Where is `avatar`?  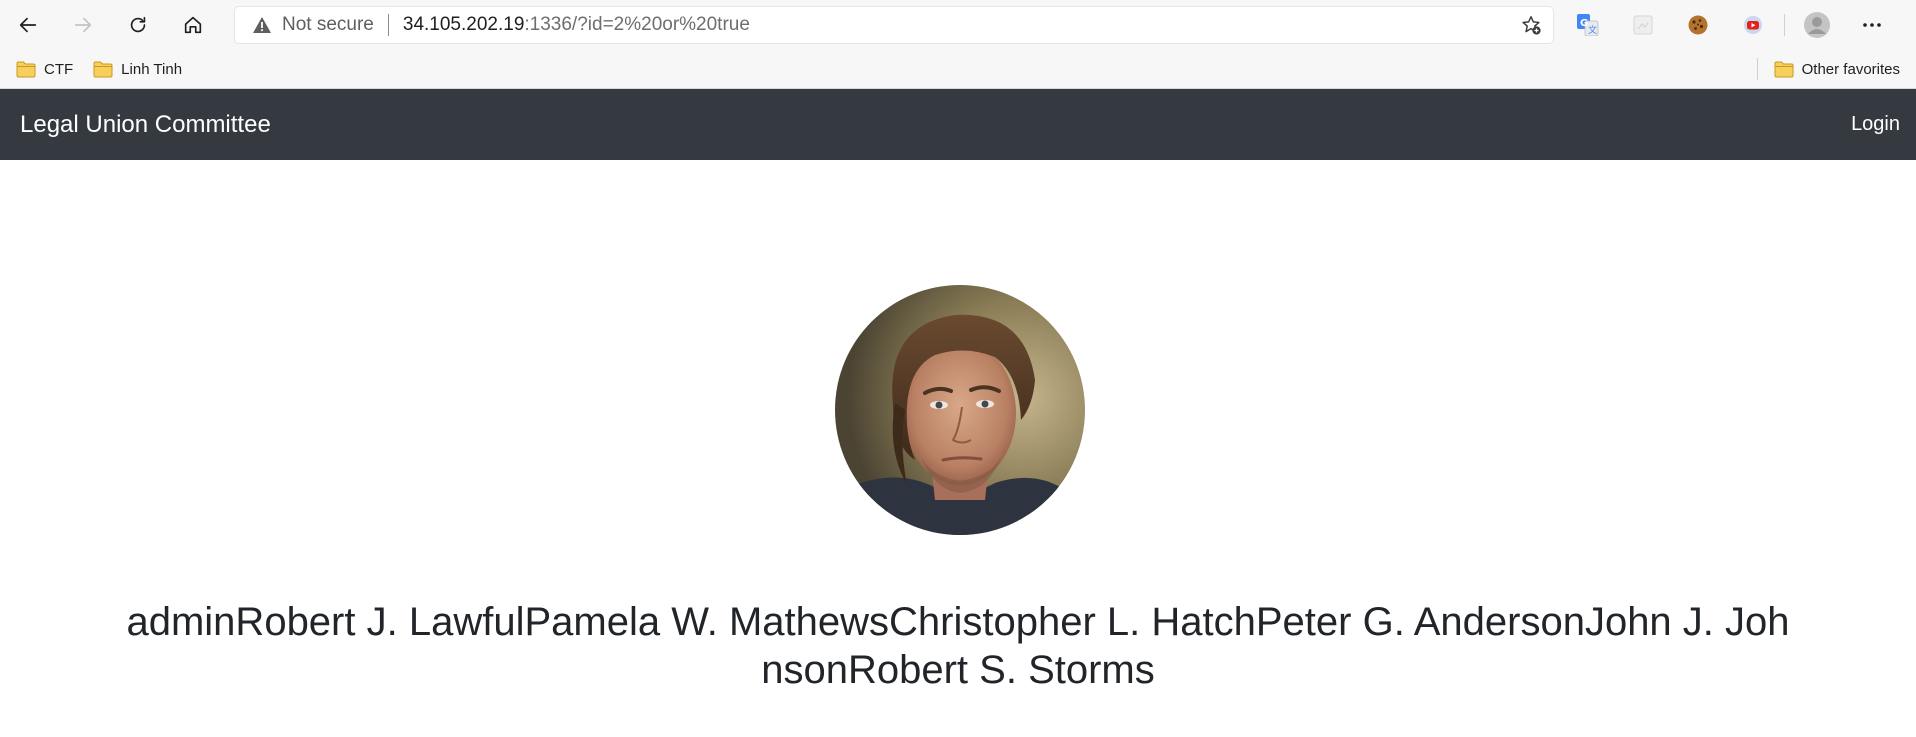
avatar is located at coordinates (960, 410).